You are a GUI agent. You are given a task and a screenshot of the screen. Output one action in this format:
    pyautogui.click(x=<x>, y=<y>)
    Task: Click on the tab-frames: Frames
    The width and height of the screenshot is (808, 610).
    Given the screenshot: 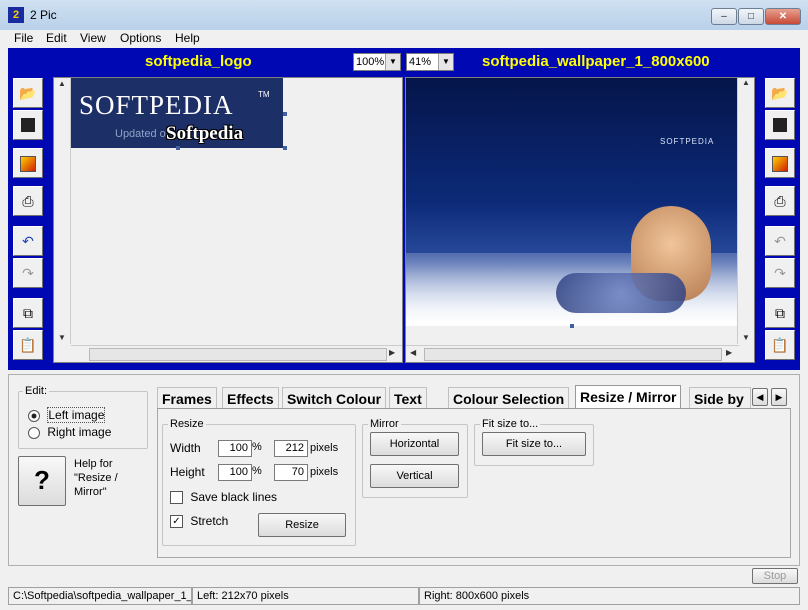 What is the action you would take?
    pyautogui.click(x=187, y=398)
    